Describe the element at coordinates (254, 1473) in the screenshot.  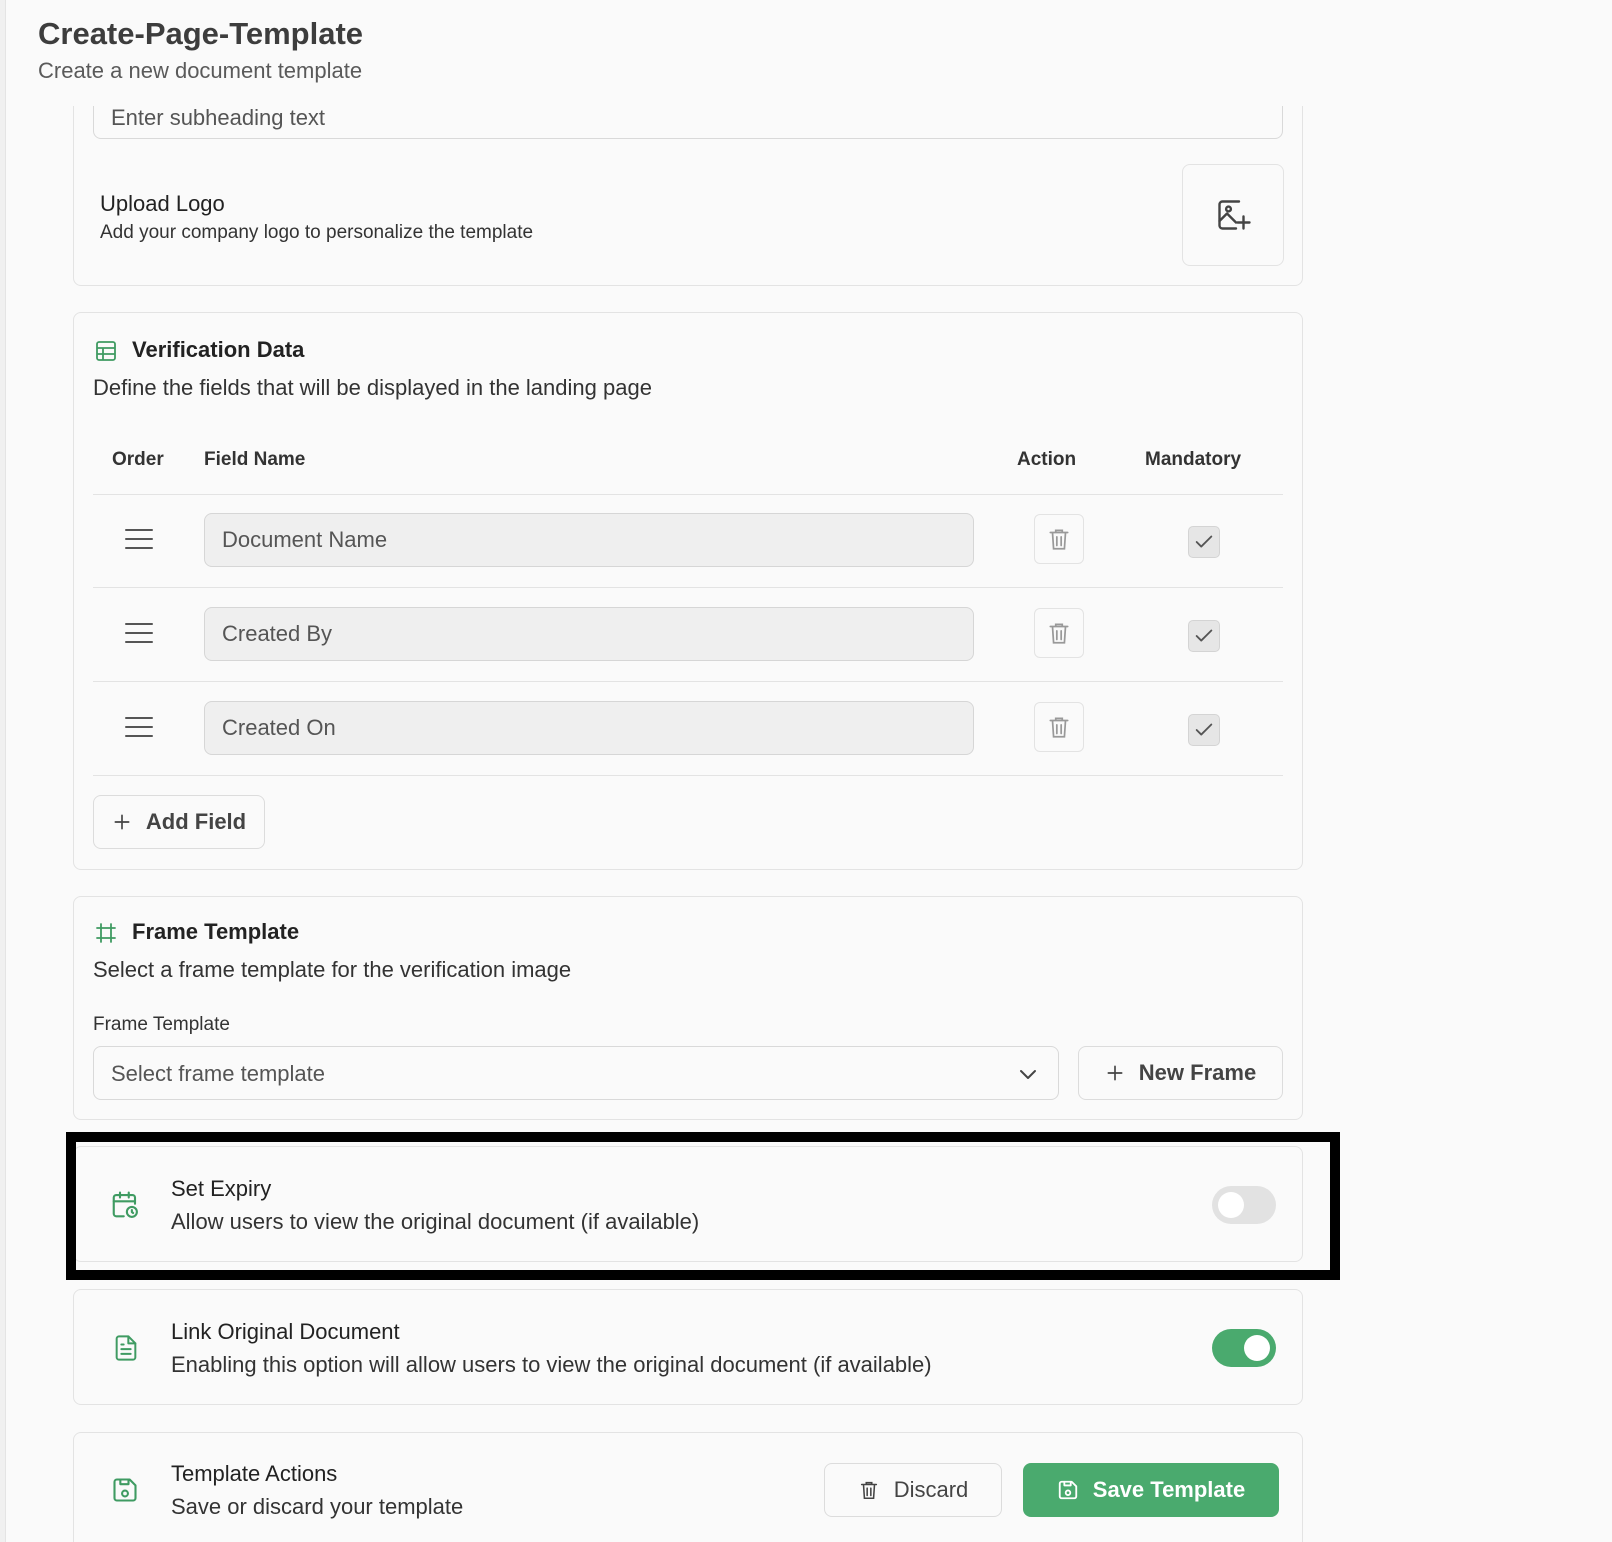
I see `template-actions-title: Template Actions` at that location.